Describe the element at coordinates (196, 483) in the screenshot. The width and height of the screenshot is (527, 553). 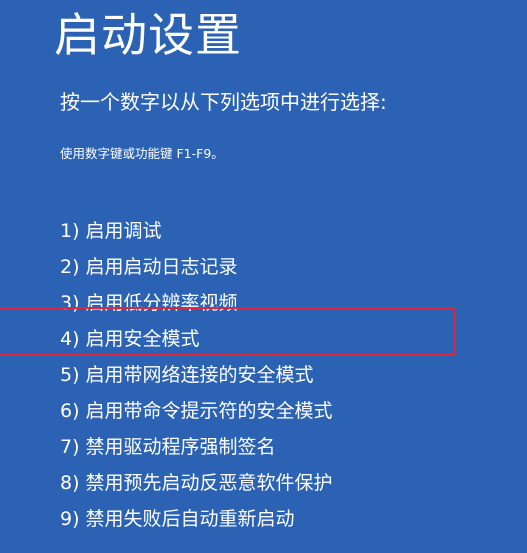
I see `option-disable-early-launch-antimalware: 8) 禁用预先启动反恶意软件保护` at that location.